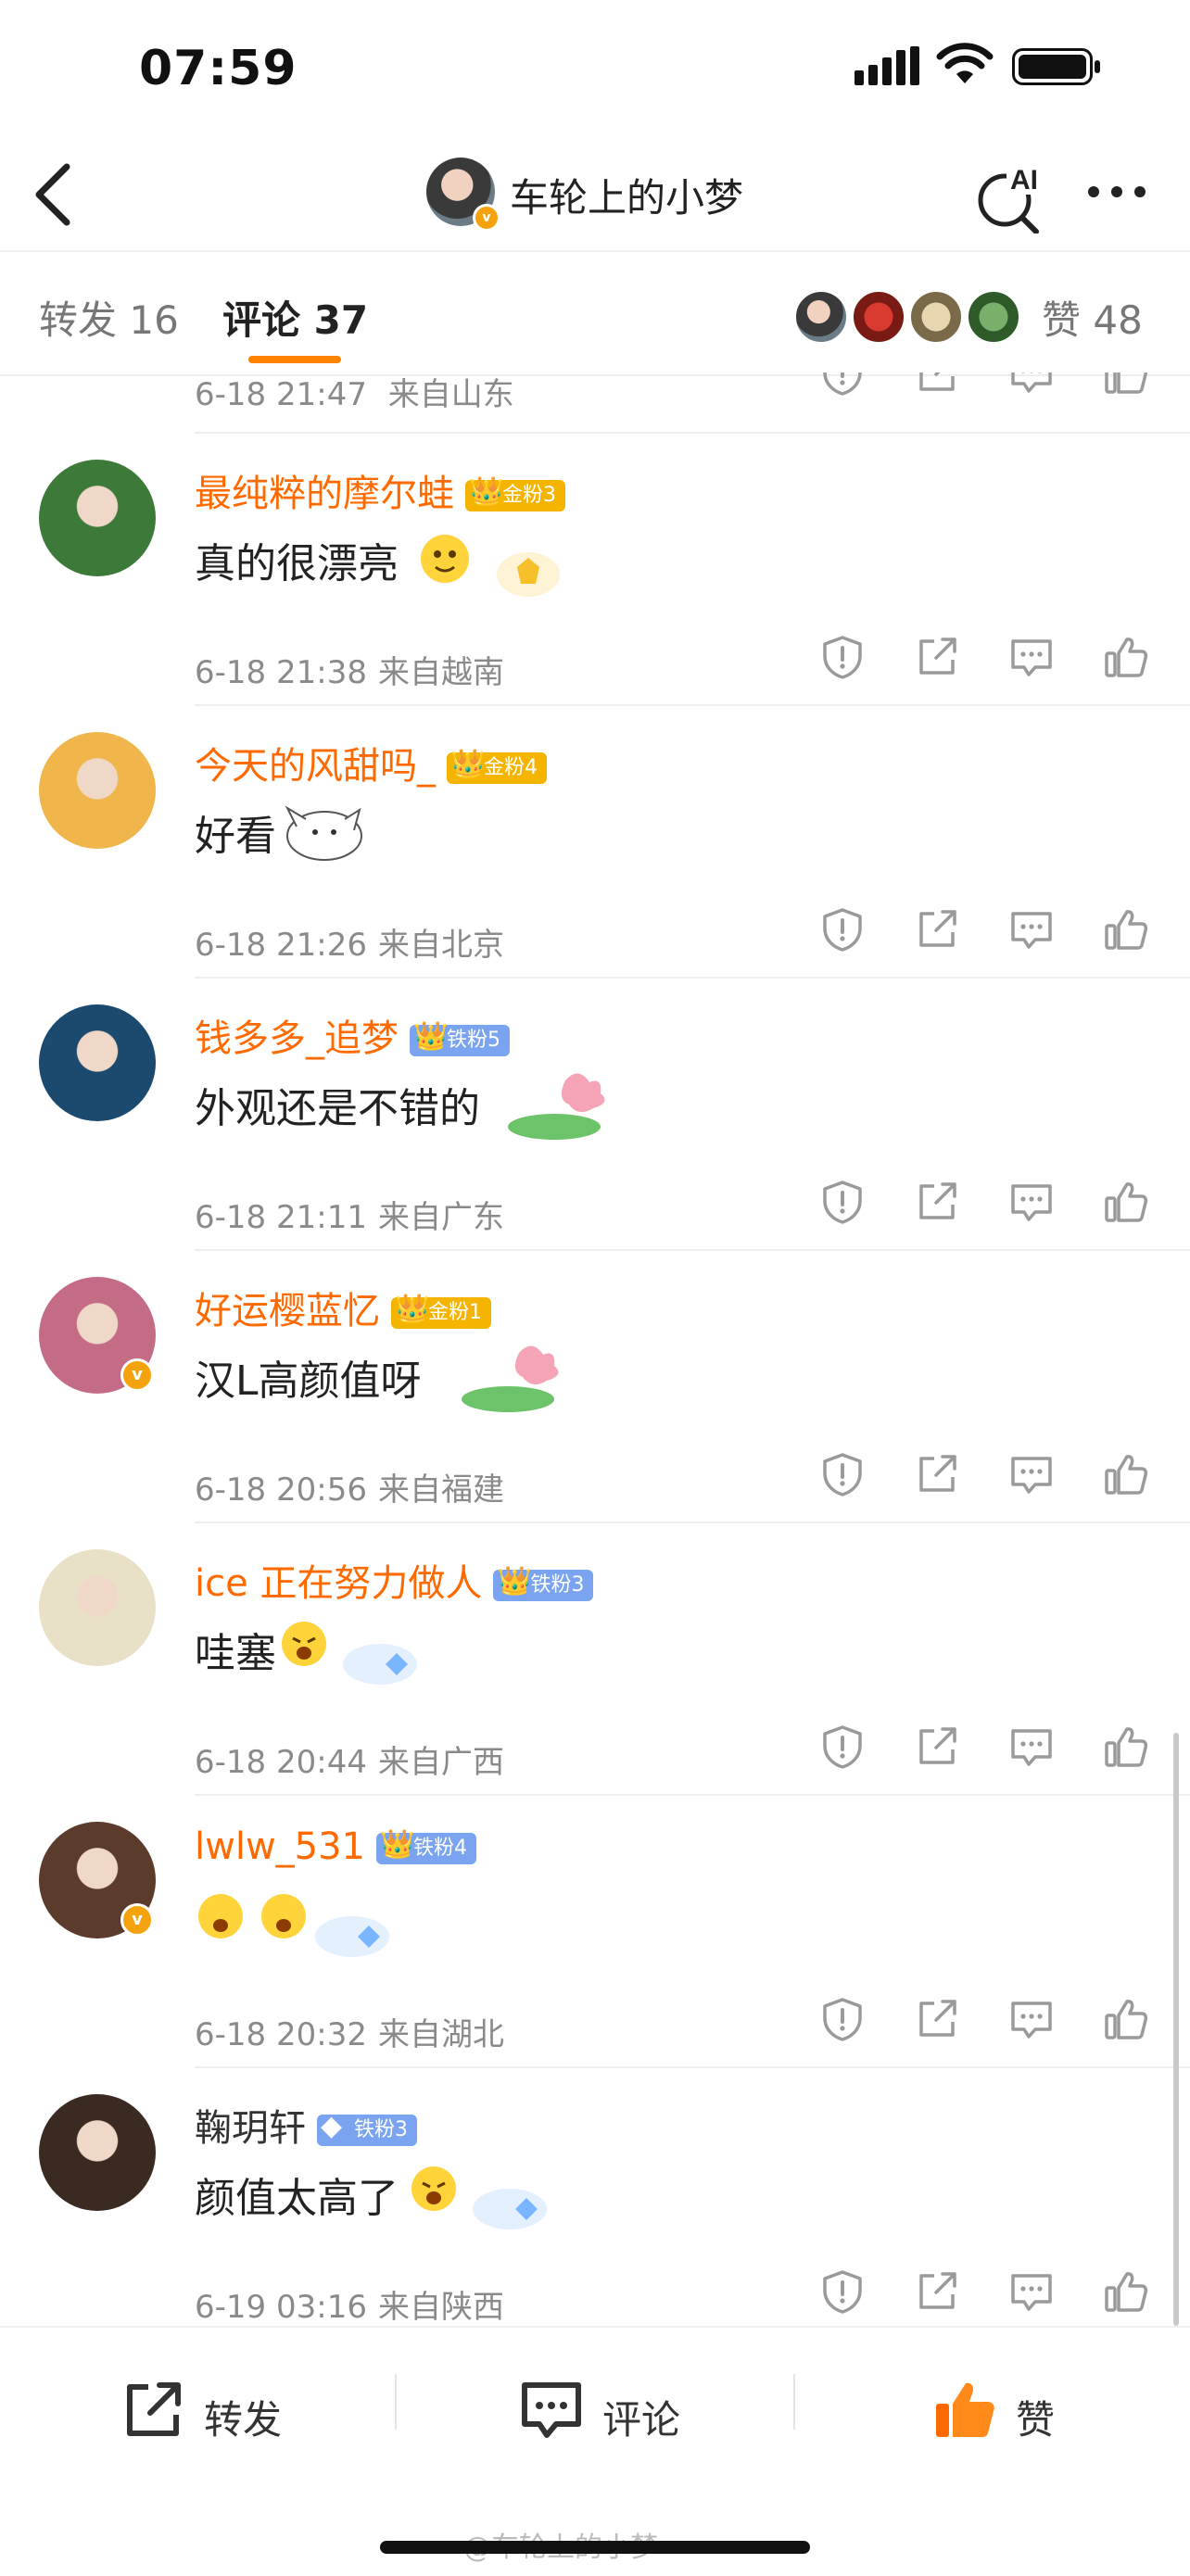 Image resolution: width=1190 pixels, height=2576 pixels. What do you see at coordinates (281, 1763) in the screenshot?
I see `comment-time: 6-18 20:44` at bounding box center [281, 1763].